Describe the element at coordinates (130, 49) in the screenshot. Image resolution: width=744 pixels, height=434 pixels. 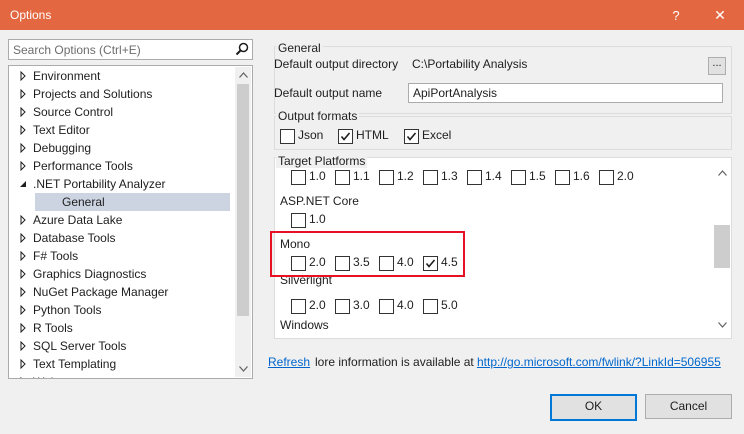
I see `search-input: Search Options (Ctrl+E)` at that location.